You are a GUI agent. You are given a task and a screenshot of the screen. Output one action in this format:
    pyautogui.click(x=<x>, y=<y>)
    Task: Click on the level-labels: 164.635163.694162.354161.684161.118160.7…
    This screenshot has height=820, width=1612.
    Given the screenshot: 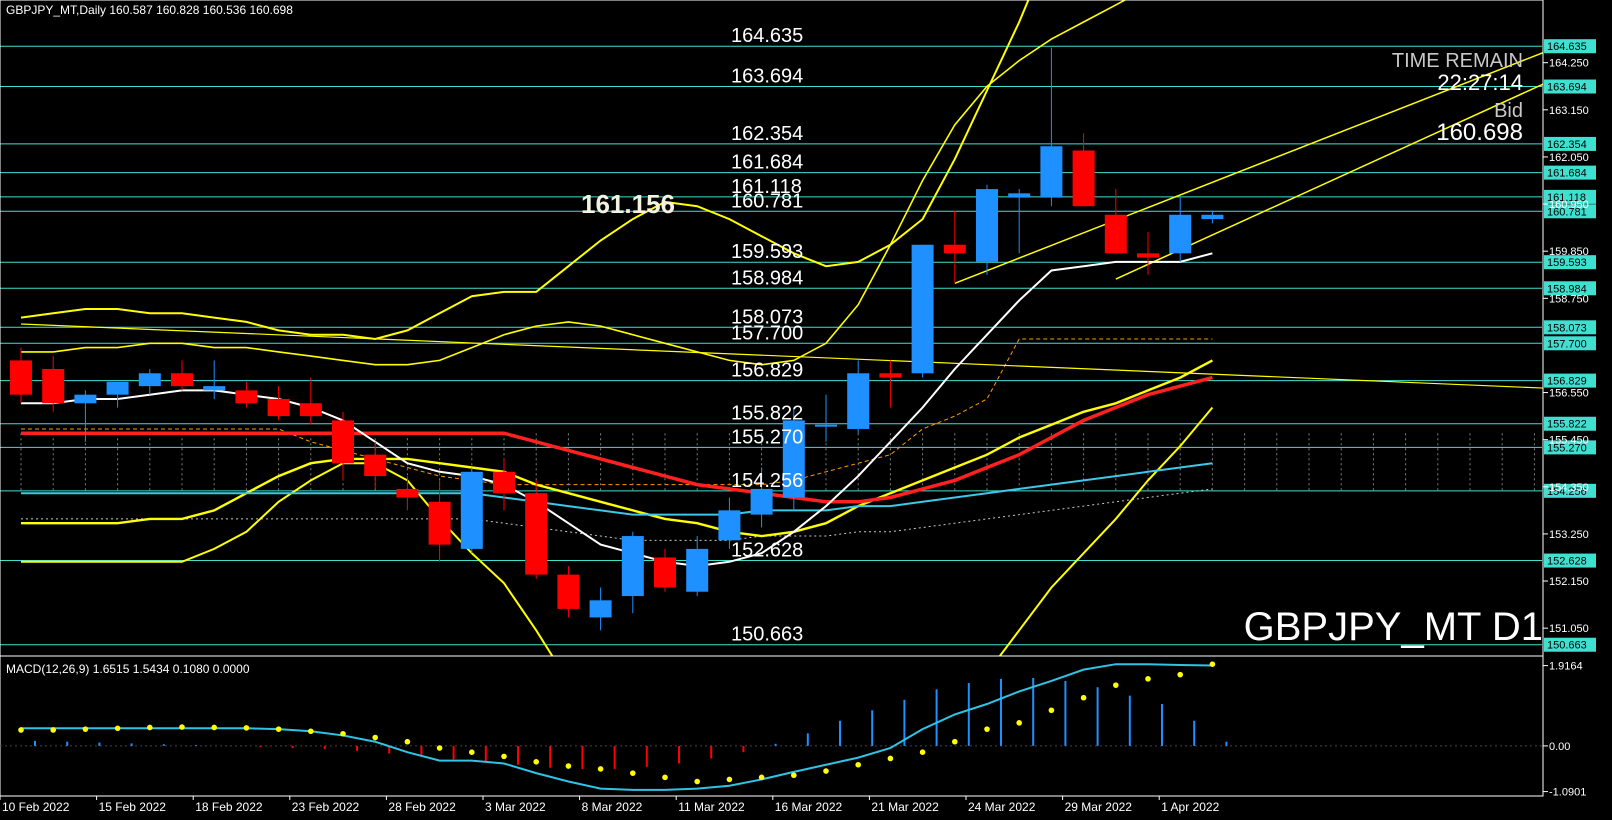 What is the action you would take?
    pyautogui.click(x=767, y=335)
    